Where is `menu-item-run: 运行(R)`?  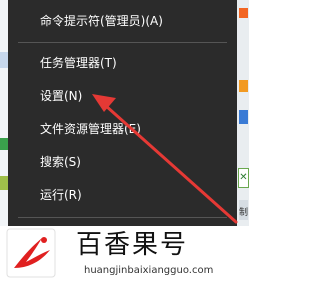 menu-item-run: 运行(R) is located at coordinates (122, 195).